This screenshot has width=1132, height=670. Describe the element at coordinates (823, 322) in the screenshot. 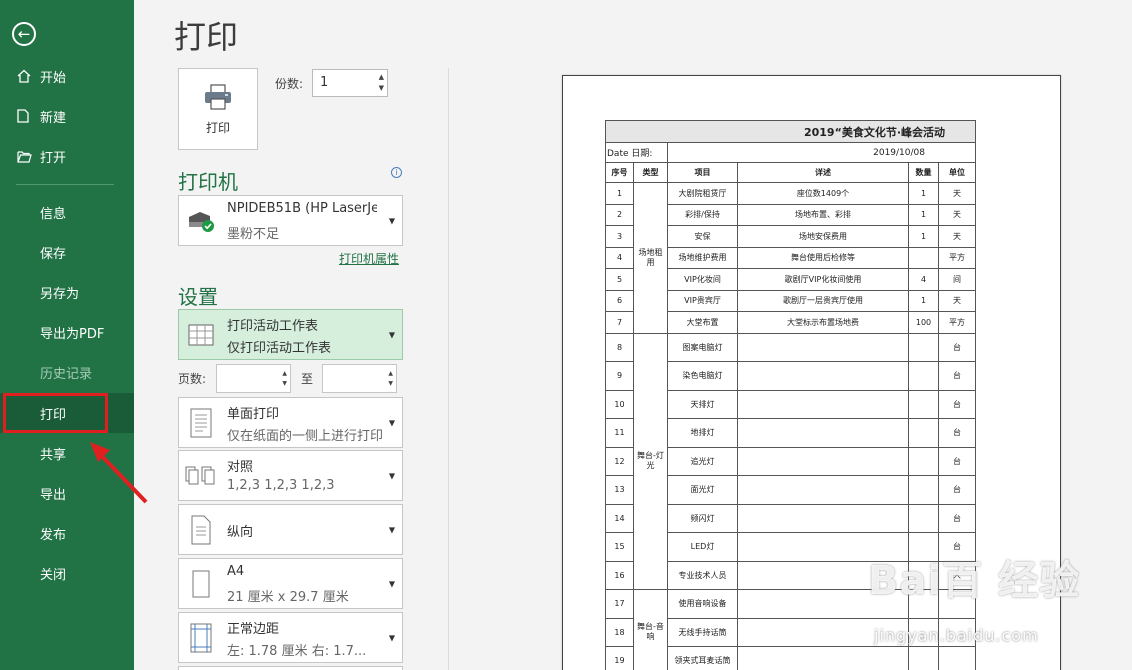

I see `table-cell: 大堂标示布置场地费` at that location.